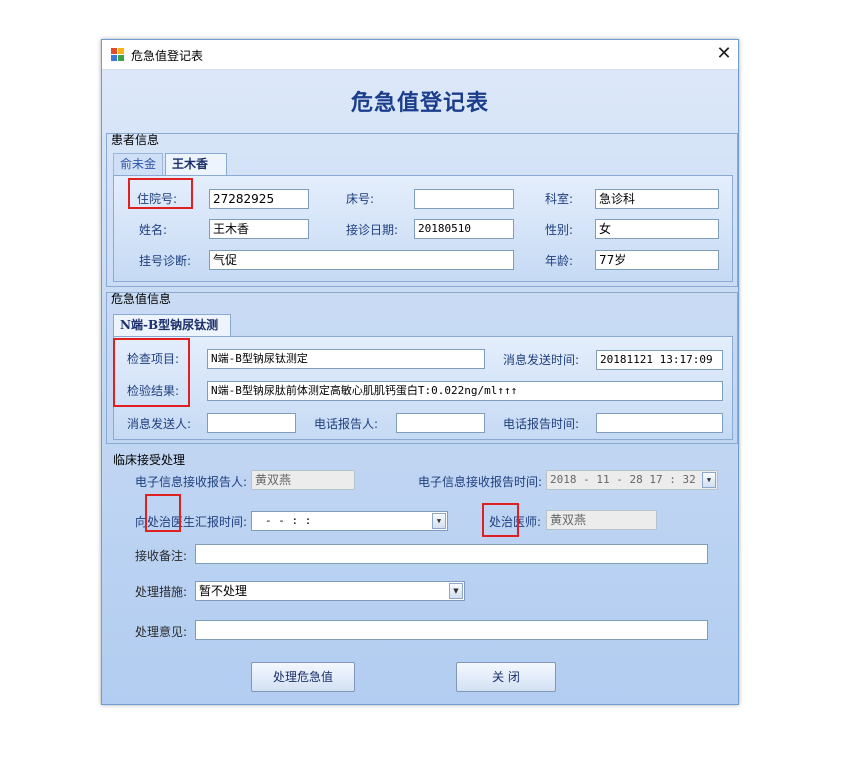 The image size is (852, 784). I want to click on phone-reporter-field, so click(440, 423).